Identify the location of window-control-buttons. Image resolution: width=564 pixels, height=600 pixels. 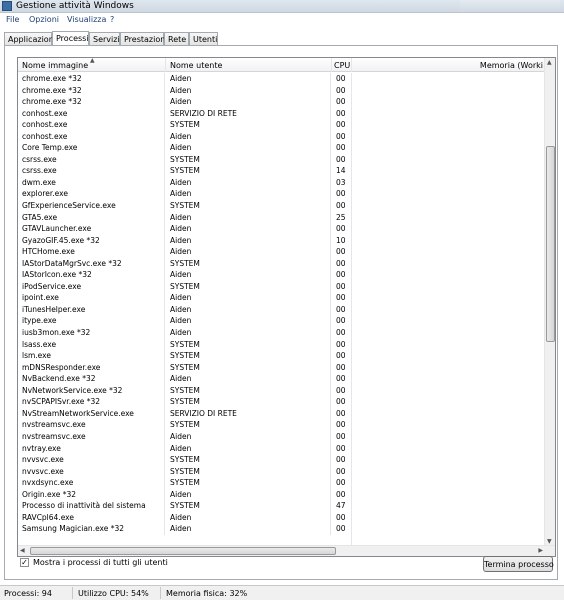
(510, 6).